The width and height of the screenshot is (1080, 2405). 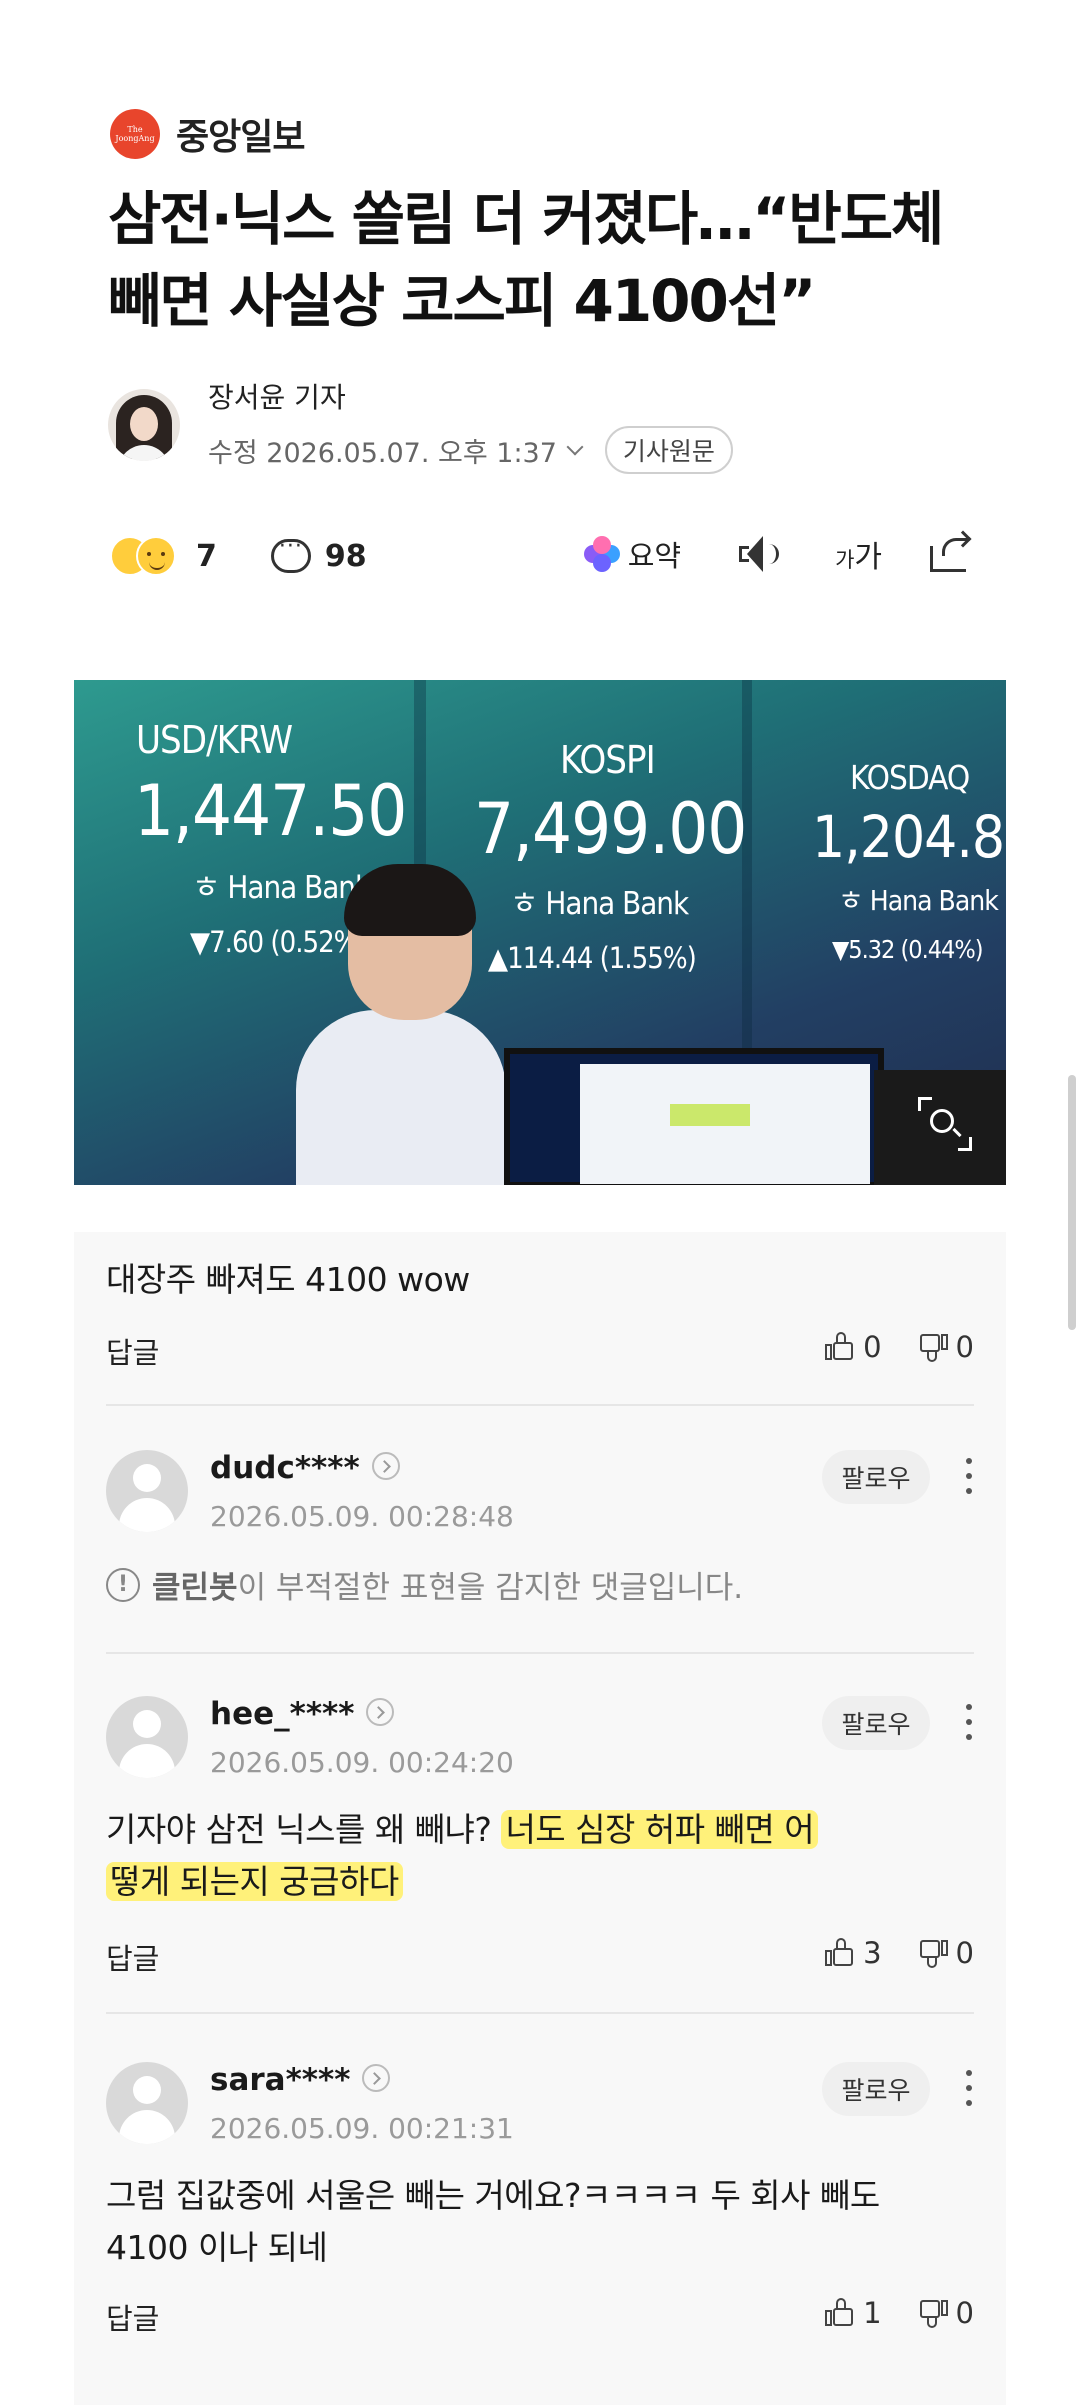 I want to click on updated-timestamp: 수정 2026.05.07. 오후 1:37, so click(x=382, y=453).